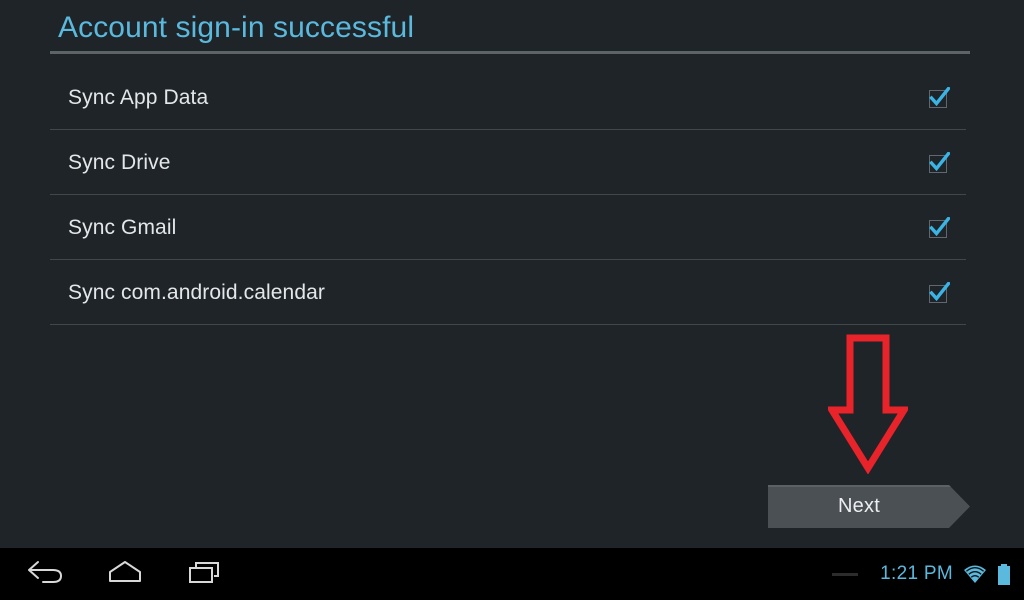 The height and width of the screenshot is (600, 1024). Describe the element at coordinates (916, 573) in the screenshot. I see `status-clock: 1:21 PM` at that location.